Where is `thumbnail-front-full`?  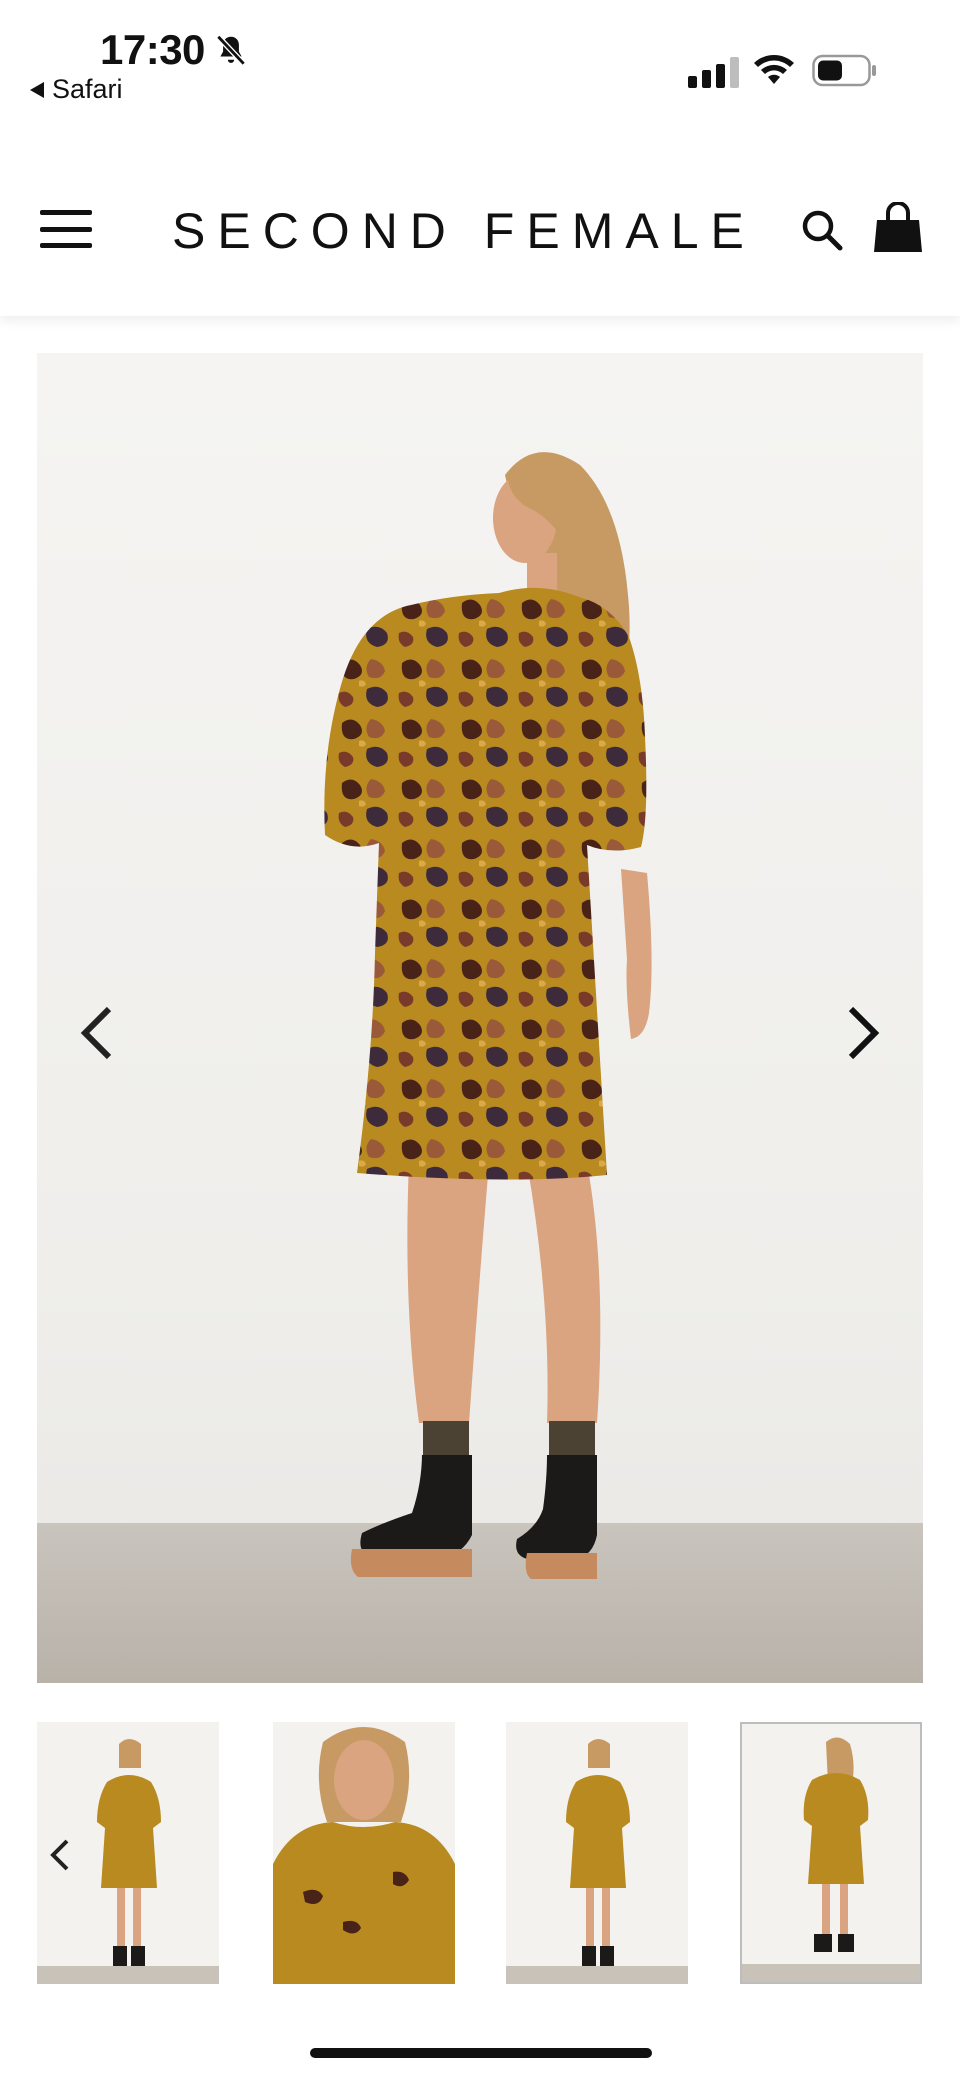 thumbnail-front-full is located at coordinates (128, 1853).